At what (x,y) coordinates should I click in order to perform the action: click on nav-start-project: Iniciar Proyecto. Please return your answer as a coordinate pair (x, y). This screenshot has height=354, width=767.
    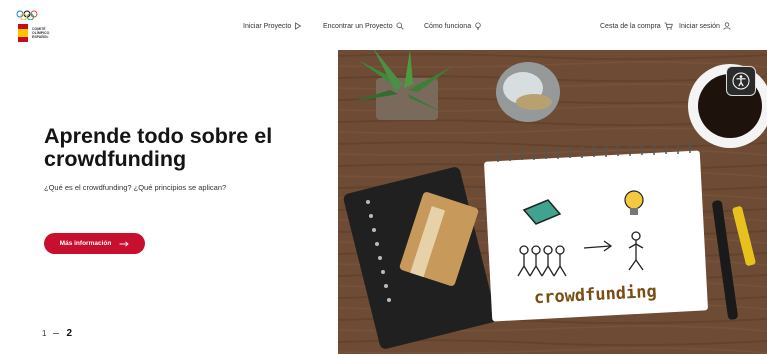
    Looking at the image, I should click on (272, 26).